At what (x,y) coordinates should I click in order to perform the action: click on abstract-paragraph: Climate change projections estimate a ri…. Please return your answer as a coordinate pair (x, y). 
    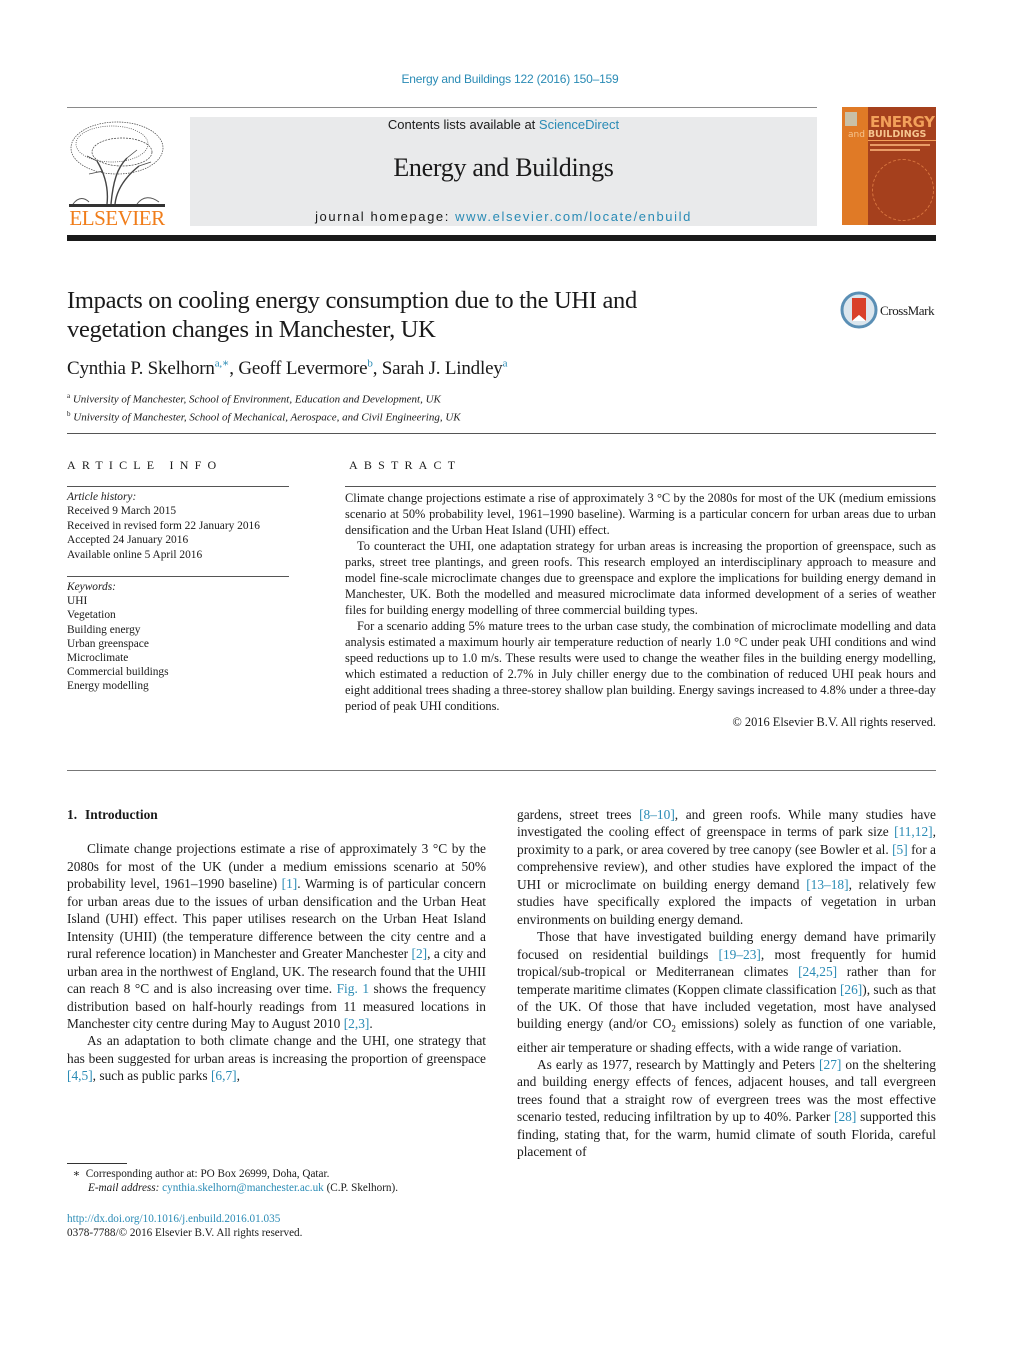
    Looking at the image, I should click on (640, 514).